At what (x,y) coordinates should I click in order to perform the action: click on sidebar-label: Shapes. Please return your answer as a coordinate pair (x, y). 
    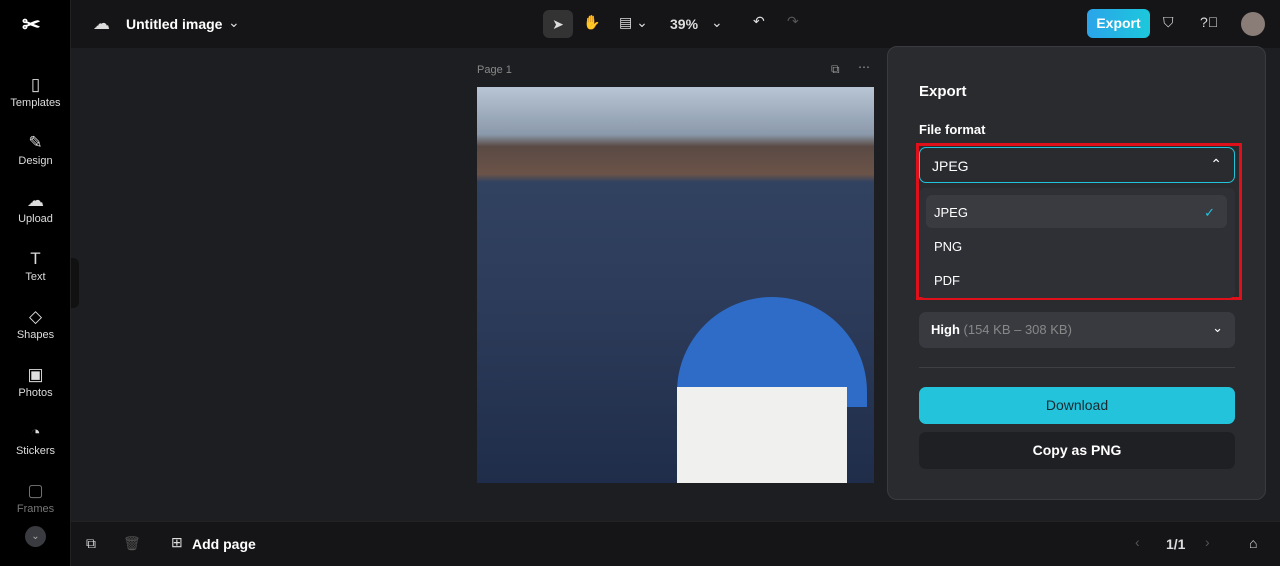
    Looking at the image, I should click on (35, 335).